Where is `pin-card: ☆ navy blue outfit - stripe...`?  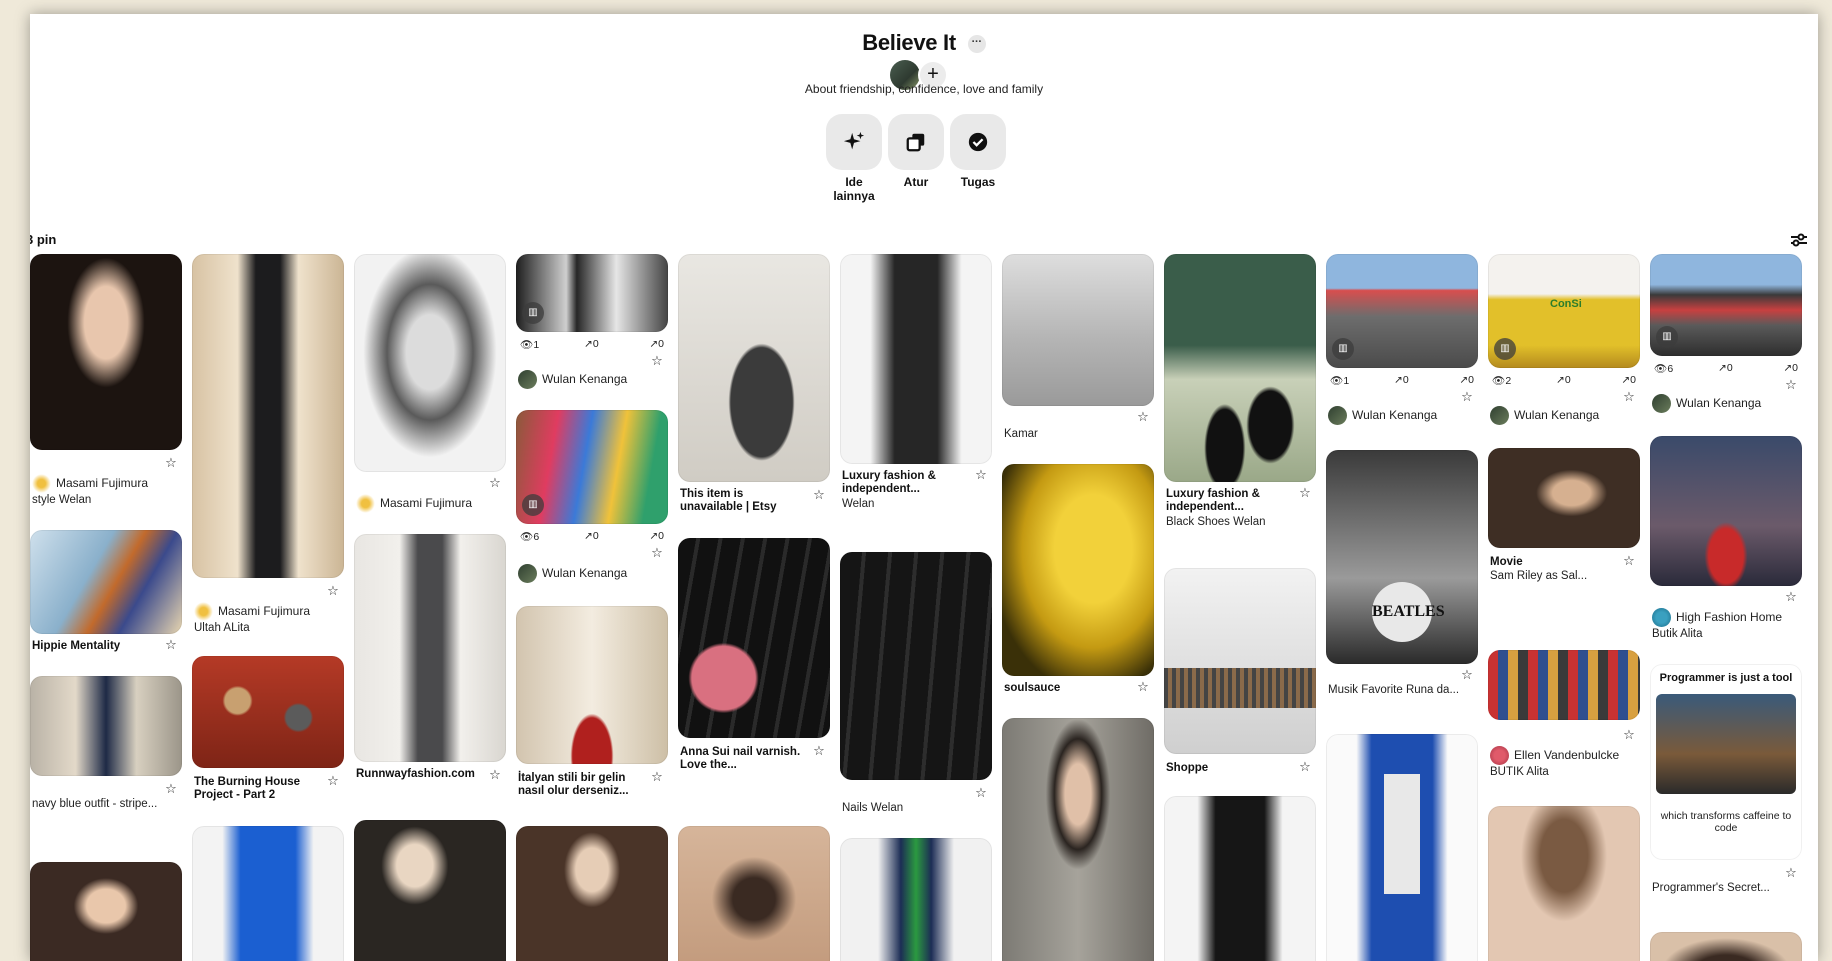 pin-card: ☆ navy blue outfit - stripe... is located at coordinates (106, 743).